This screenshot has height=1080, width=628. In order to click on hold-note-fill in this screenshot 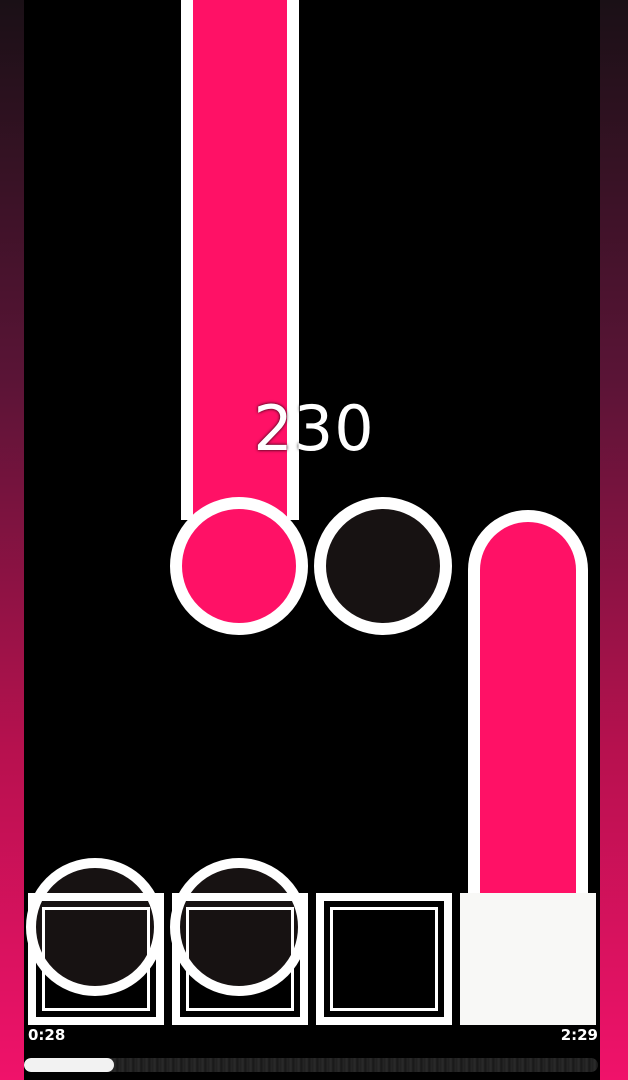, I will do `click(528, 708)`.